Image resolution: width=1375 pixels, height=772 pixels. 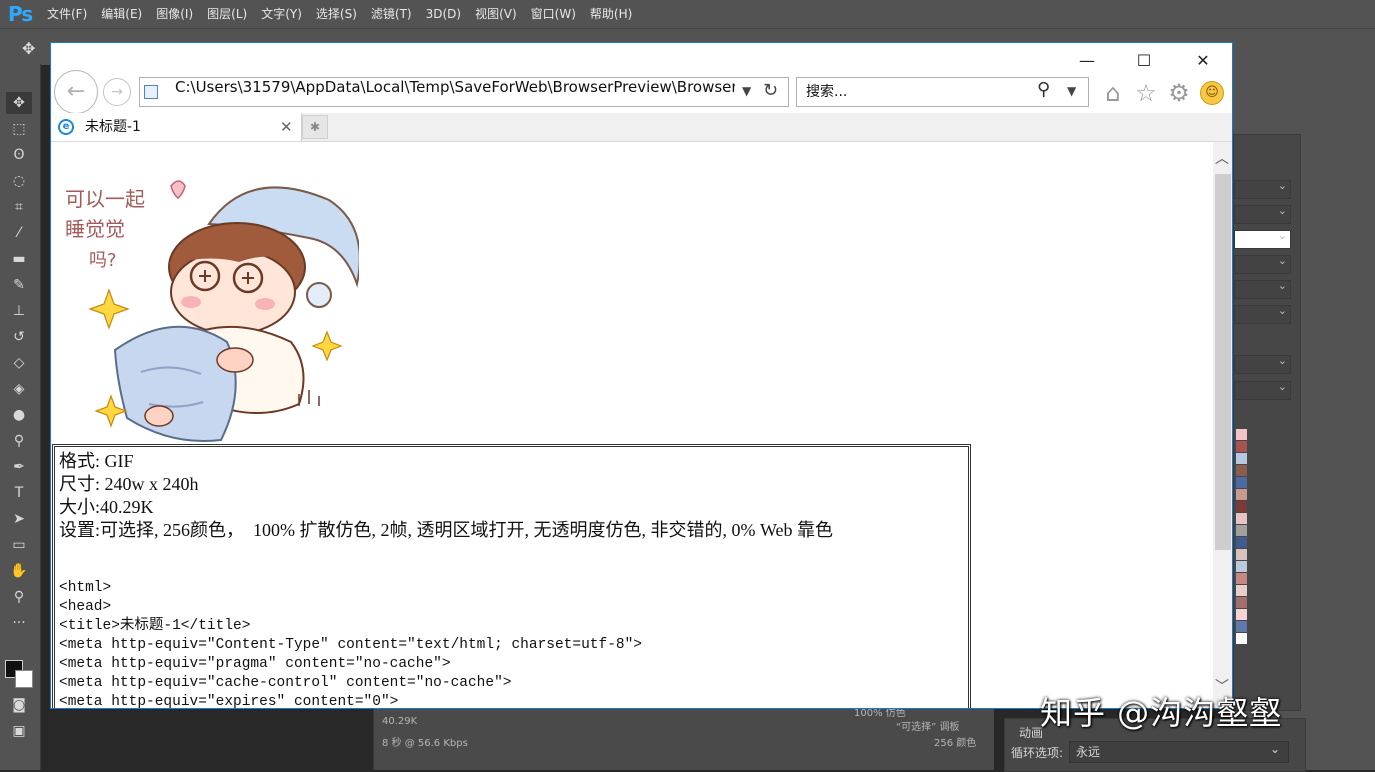 I want to click on quick-select-tool-icon: ◌, so click(x=19, y=181).